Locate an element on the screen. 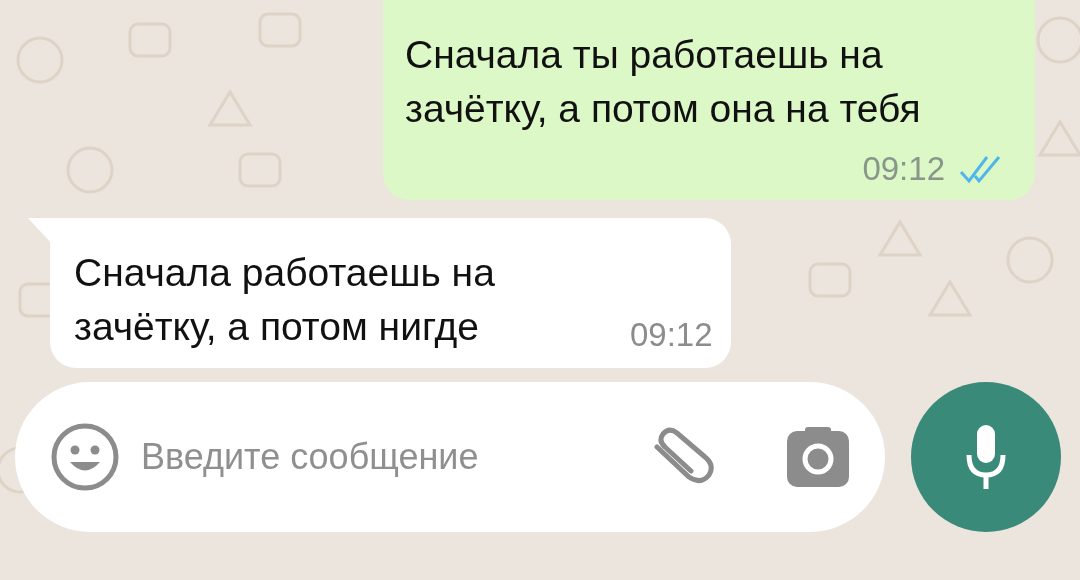 This screenshot has width=1080, height=580. microphone-icon is located at coordinates (986, 457).